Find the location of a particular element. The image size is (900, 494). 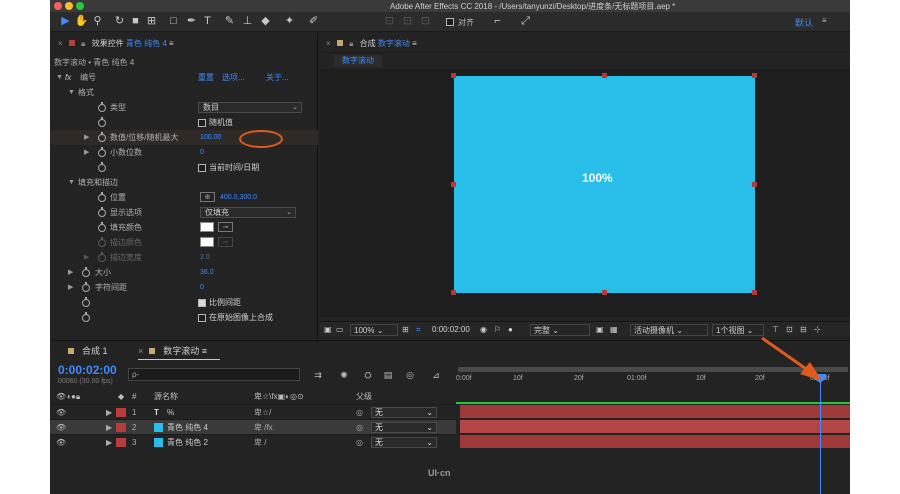

layer-search-input: ρ- is located at coordinates (214, 374).